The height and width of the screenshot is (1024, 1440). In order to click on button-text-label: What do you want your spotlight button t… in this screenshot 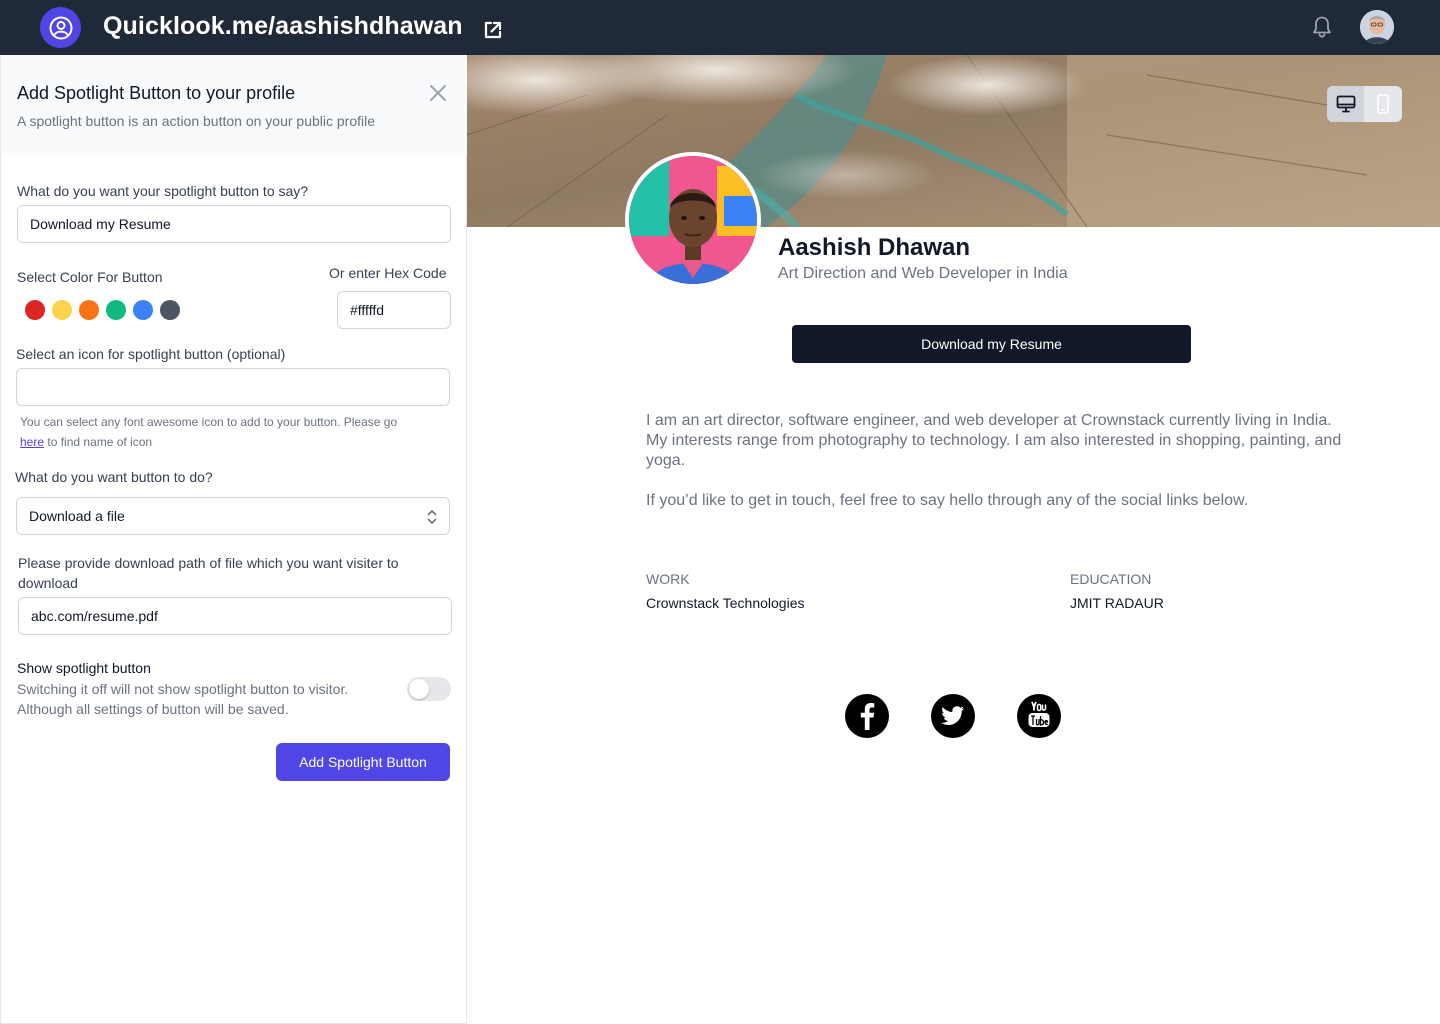, I will do `click(163, 191)`.